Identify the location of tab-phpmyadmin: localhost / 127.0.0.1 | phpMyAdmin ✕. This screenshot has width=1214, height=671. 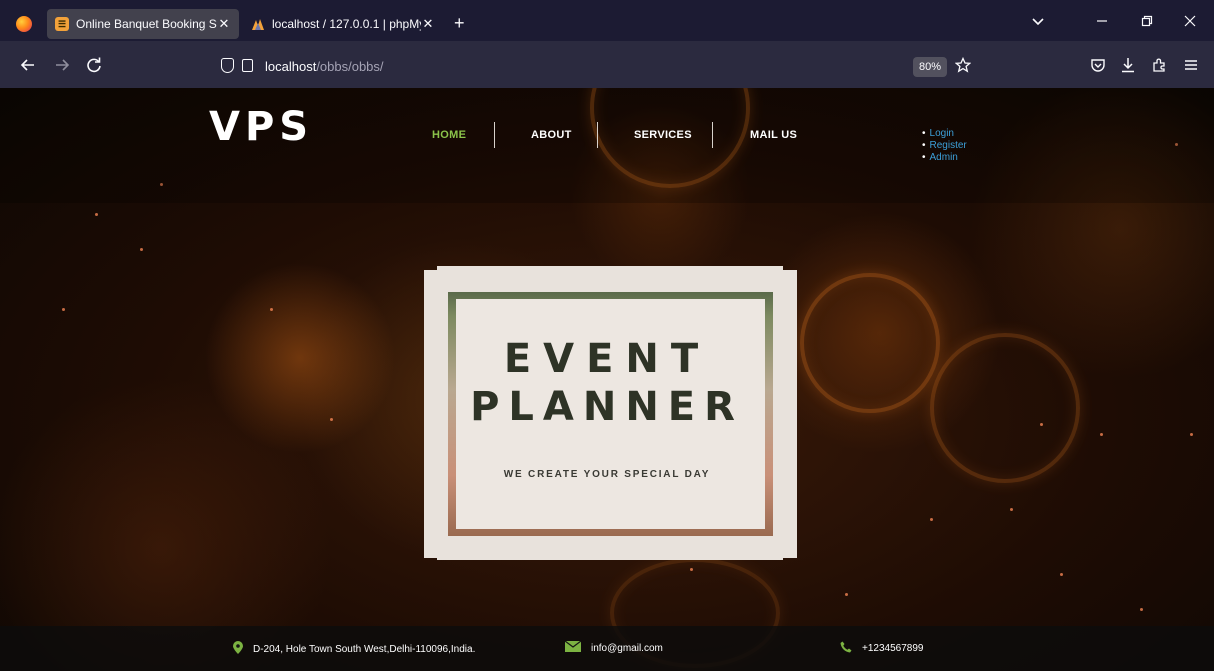
(343, 24).